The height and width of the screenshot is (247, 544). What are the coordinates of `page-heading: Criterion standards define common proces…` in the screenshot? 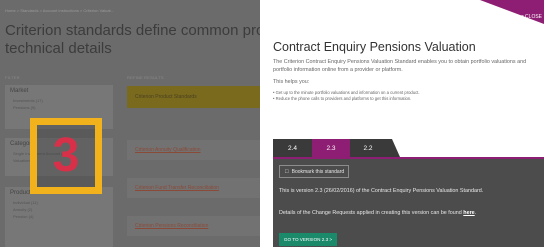 It's located at (132, 39).